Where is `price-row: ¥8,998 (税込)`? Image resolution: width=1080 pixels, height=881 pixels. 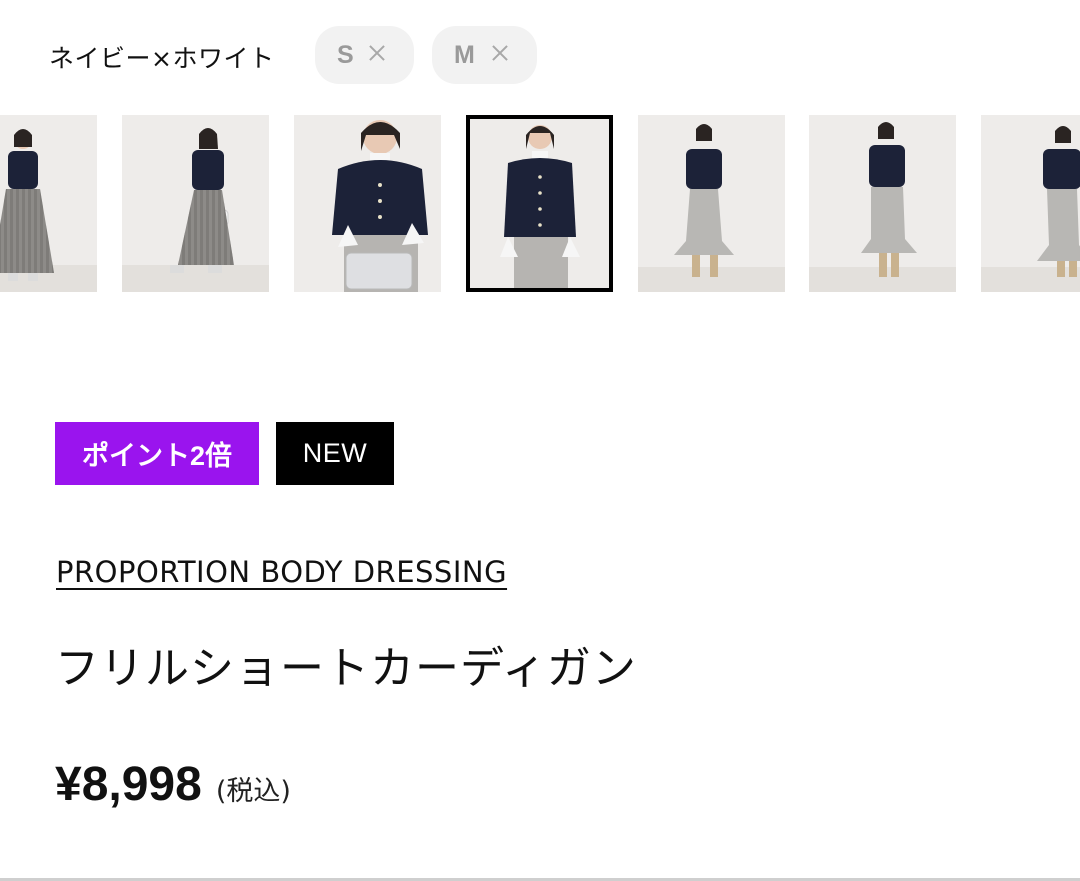 price-row: ¥8,998 (税込) is located at coordinates (173, 784).